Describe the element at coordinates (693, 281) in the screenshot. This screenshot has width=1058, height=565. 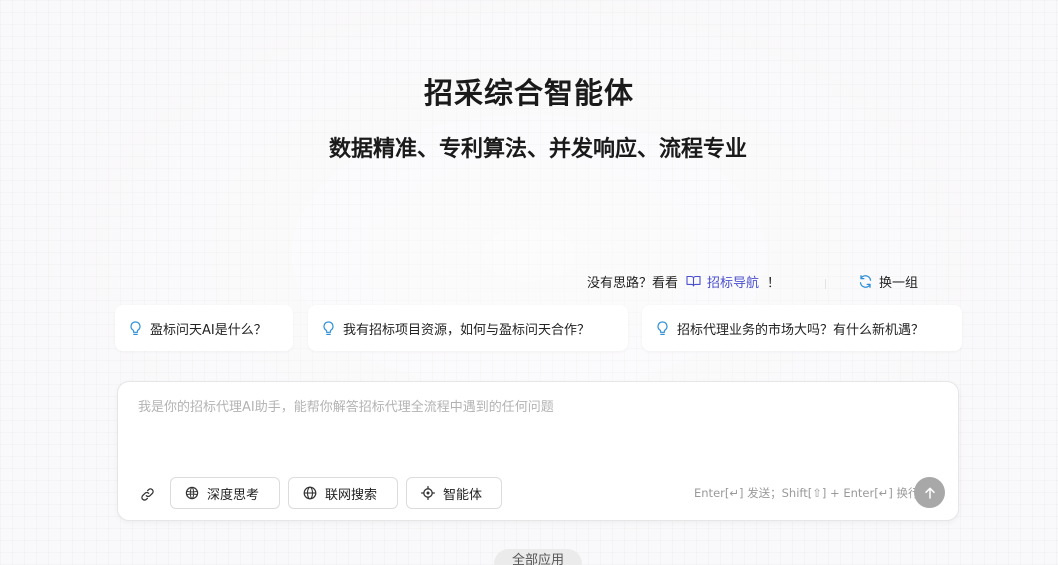
I see `book-icon` at that location.